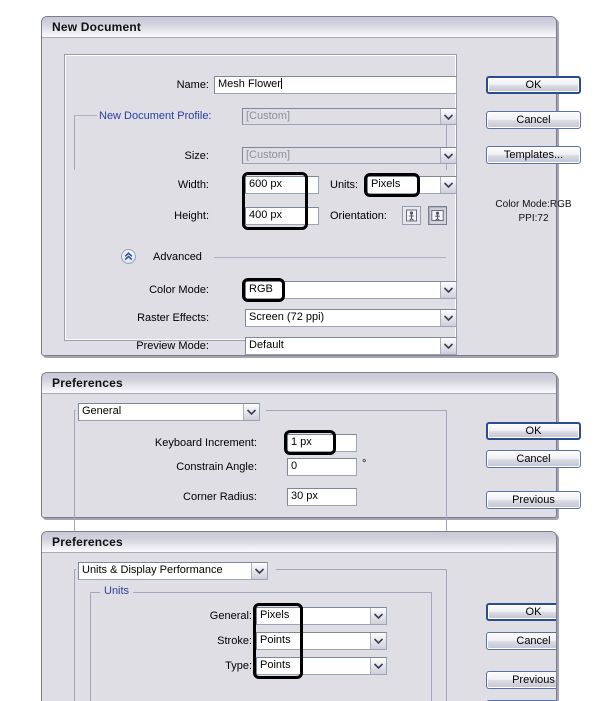  I want to click on preview-mode-value: Default, so click(266, 345).